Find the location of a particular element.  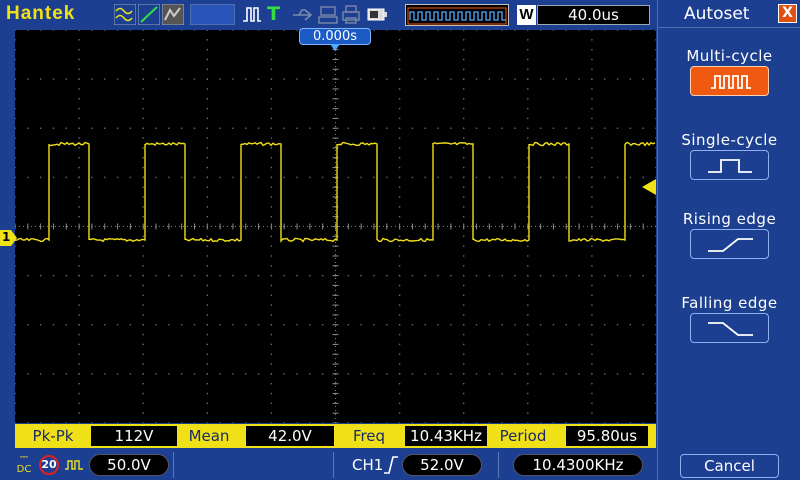

printer-icon is located at coordinates (351, 14).